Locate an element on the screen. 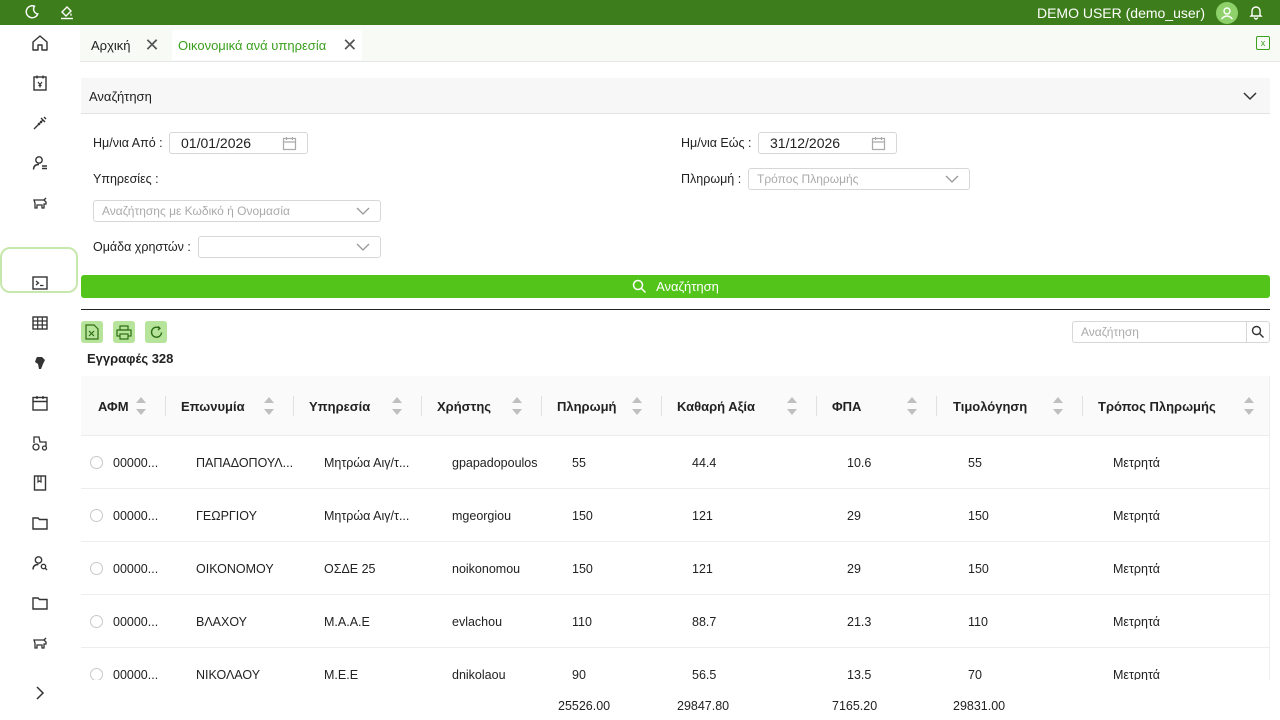 The height and width of the screenshot is (720, 1280). moon-icon is located at coordinates (32, 12).